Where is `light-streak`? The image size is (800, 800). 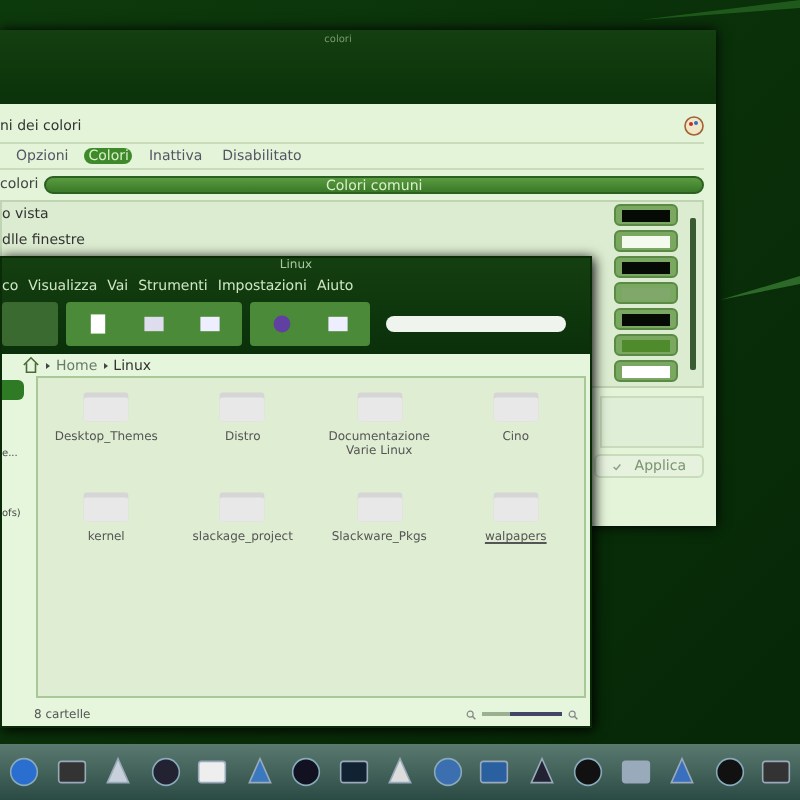 light-streak is located at coordinates (760, 288).